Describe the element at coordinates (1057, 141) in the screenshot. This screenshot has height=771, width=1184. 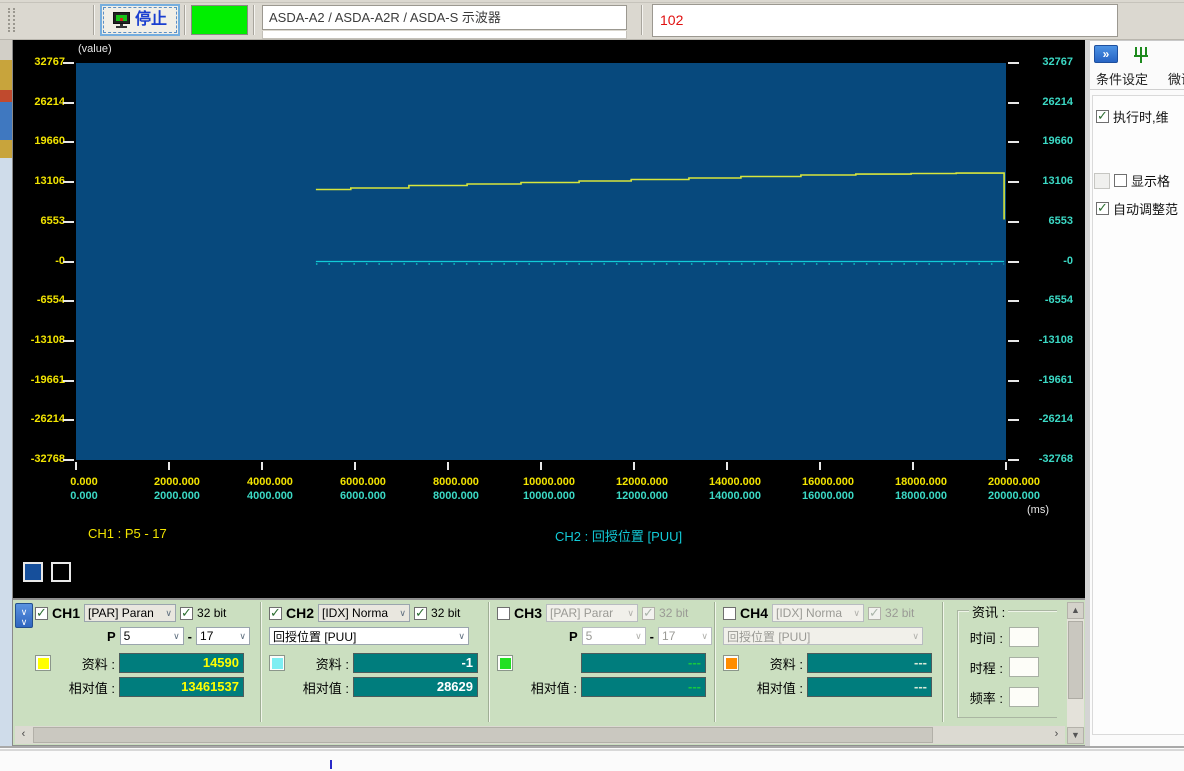
I see `y-tick-label-right: 19660` at that location.